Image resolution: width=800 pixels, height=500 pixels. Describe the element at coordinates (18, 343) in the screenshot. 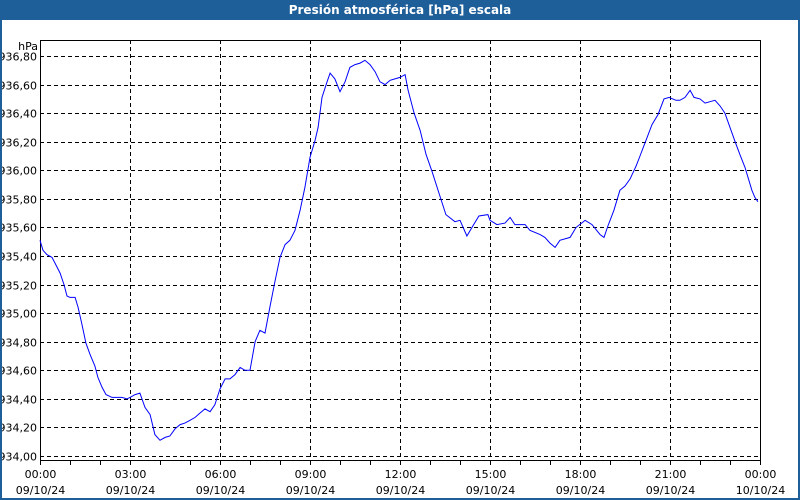

I see `y-tick-label: 934,80` at that location.